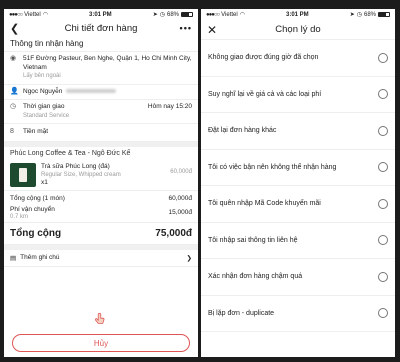 This screenshot has width=400, height=362. I want to click on shipping-value: 15,000đ, so click(180, 212).